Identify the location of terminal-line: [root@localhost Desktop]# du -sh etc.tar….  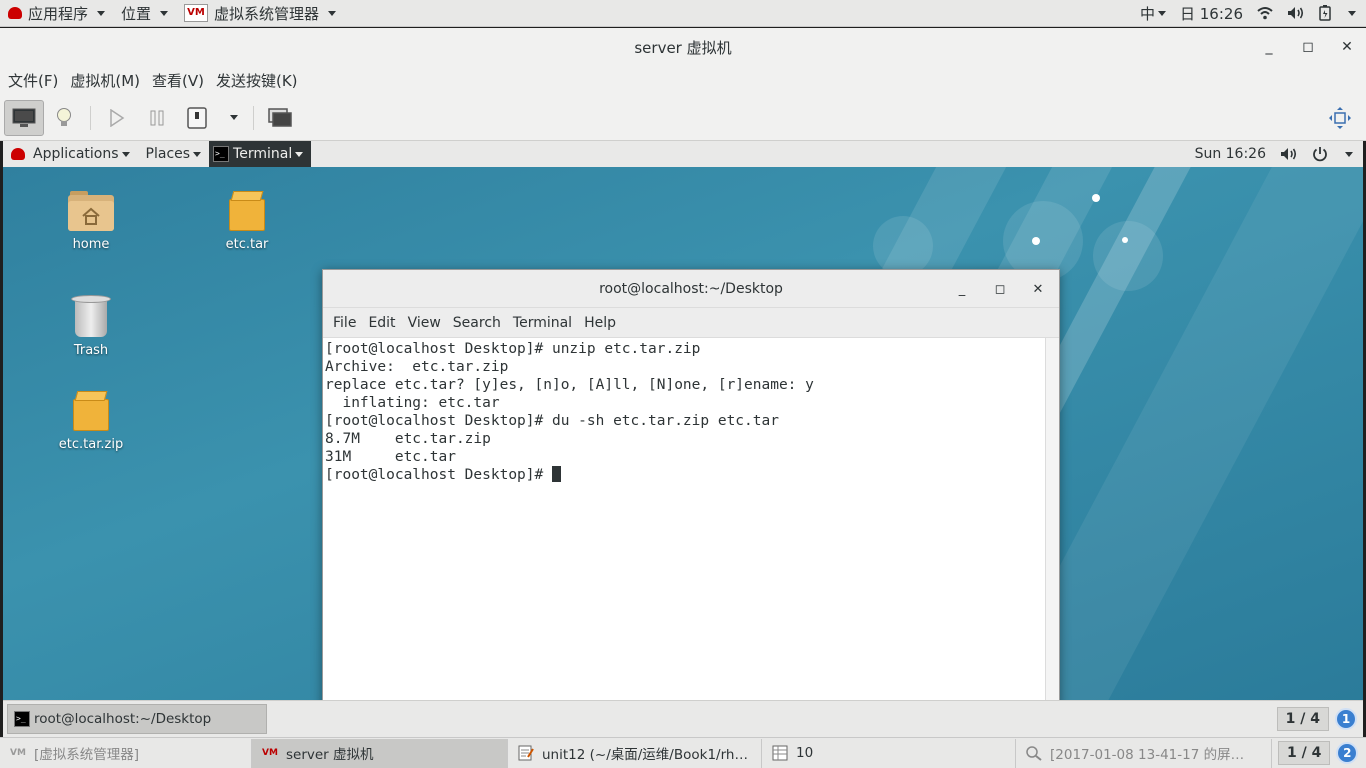
(552, 421).